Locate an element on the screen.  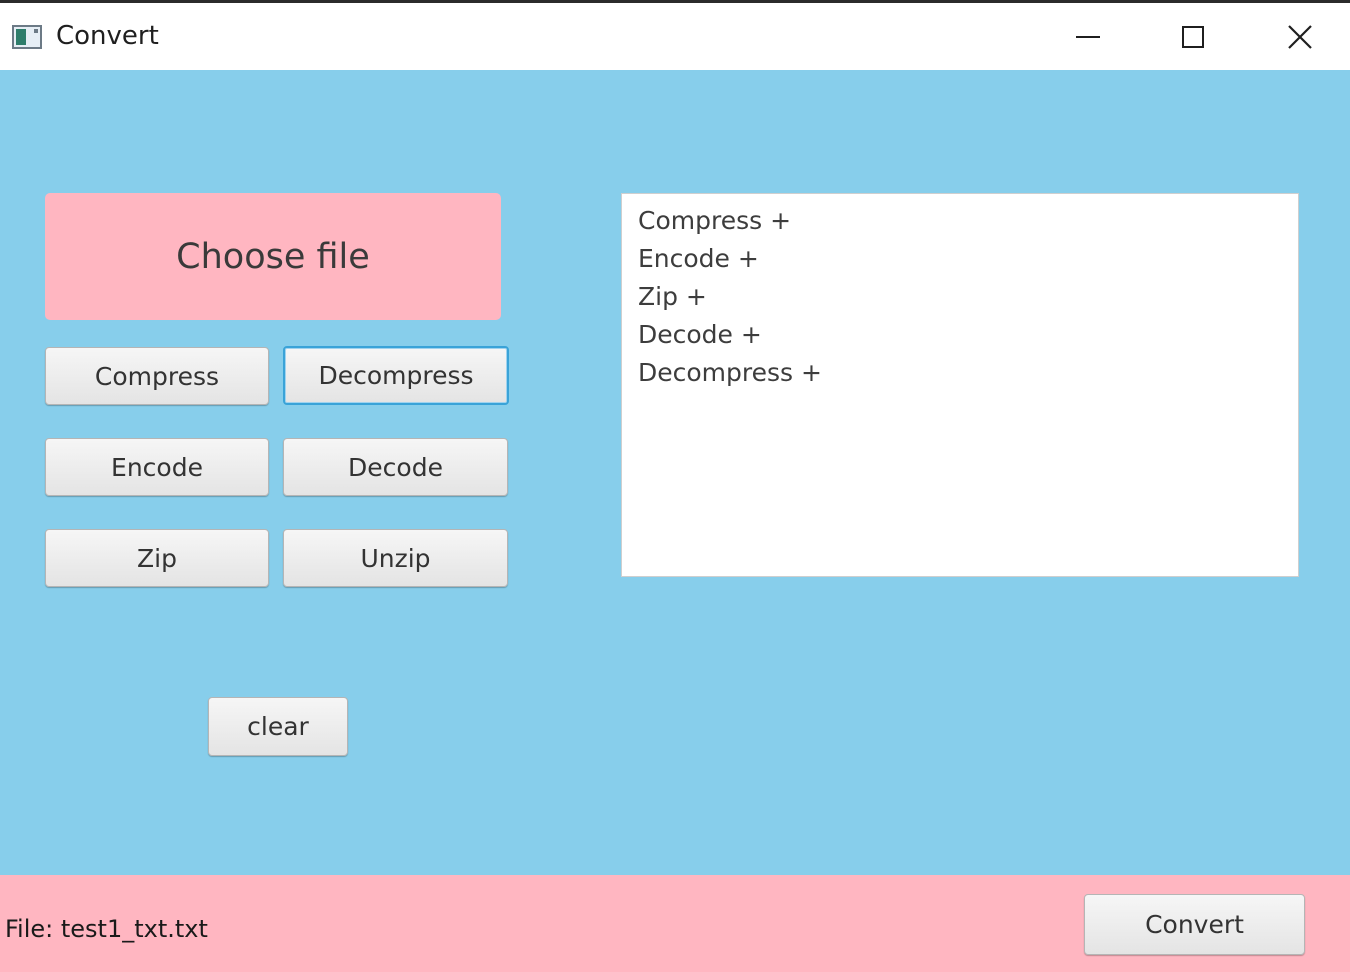
list-item: Decompress + is located at coordinates (968, 373).